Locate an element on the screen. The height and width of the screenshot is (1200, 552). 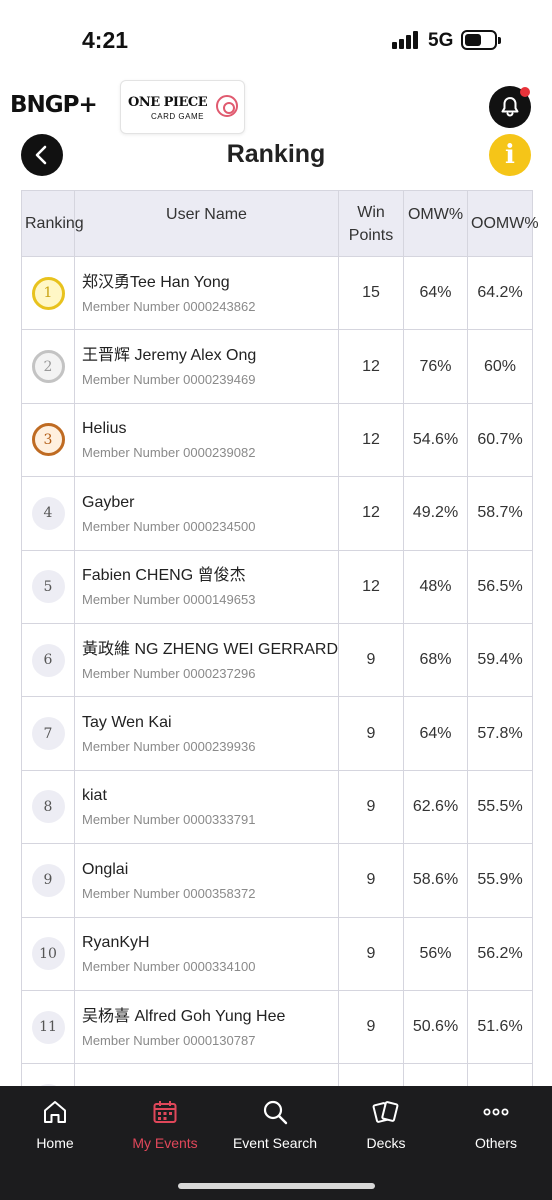
rank-badge: 3 is located at coordinates (48, 440).